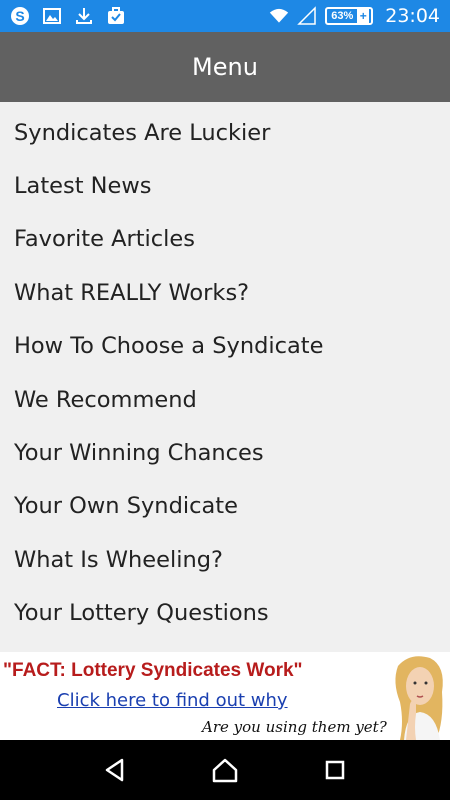  Describe the element at coordinates (116, 16) in the screenshot. I see `briefcase-check-icon` at that location.